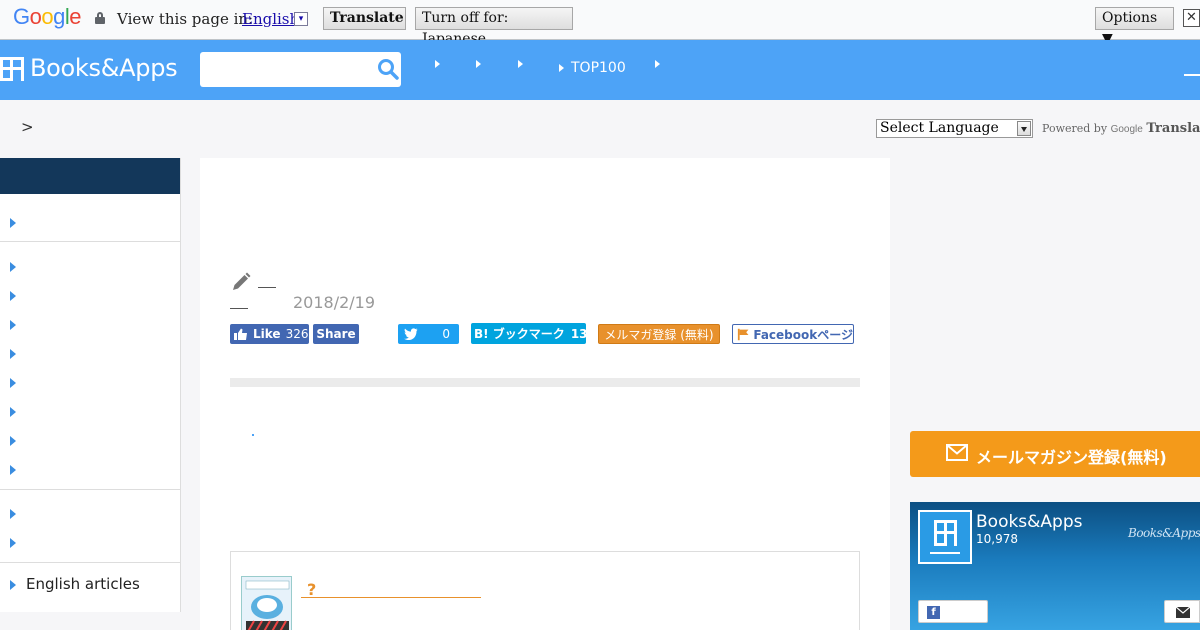 The image size is (1200, 630). What do you see at coordinates (953, 611) in the screenshot?
I see `facebook-like-page-button: f` at bounding box center [953, 611].